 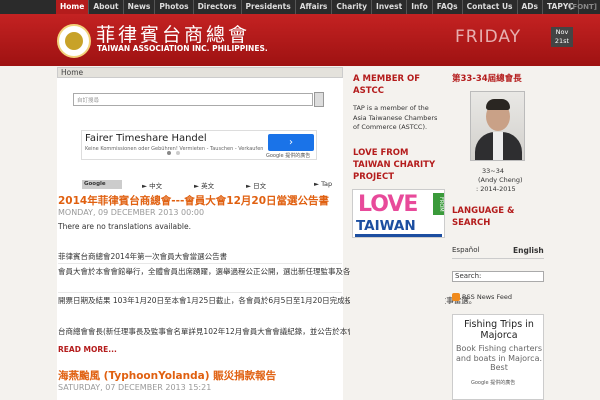 What do you see at coordinates (420, 7) in the screenshot?
I see `nav-item-info: Info` at bounding box center [420, 7].